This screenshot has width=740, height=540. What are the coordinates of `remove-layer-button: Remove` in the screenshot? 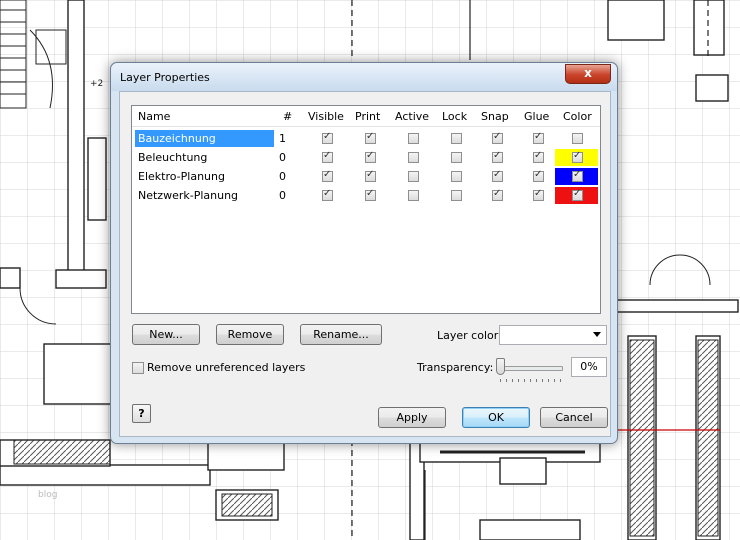 It's located at (250, 334).